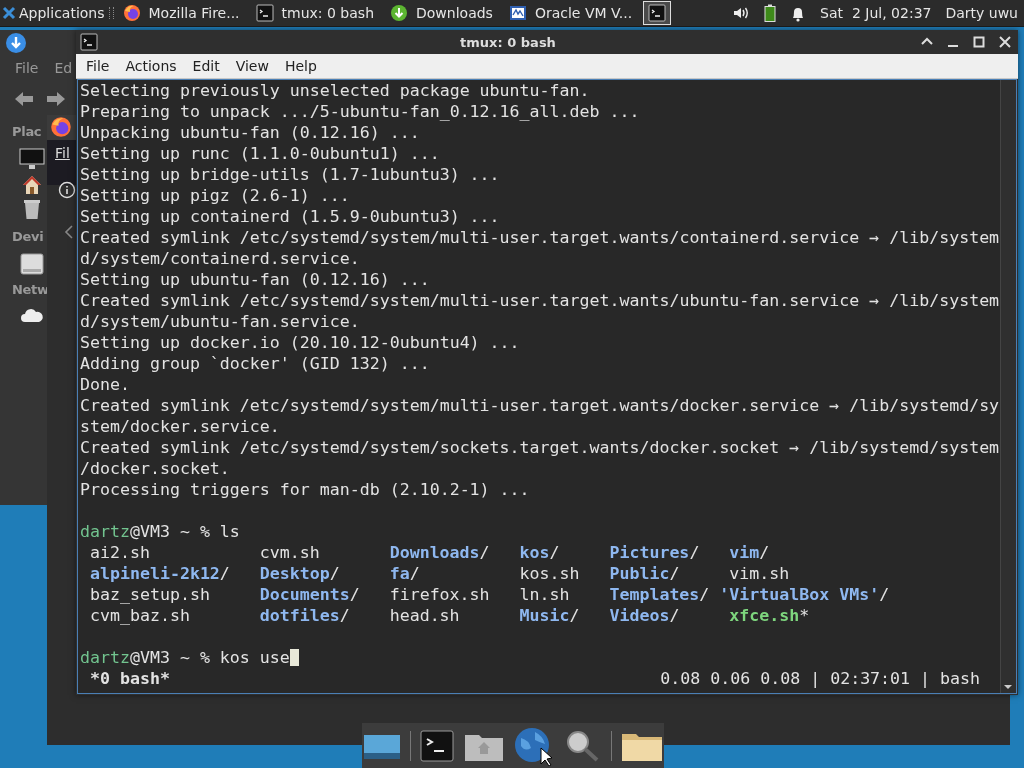  What do you see at coordinates (544, 594) in the screenshot?
I see `file-name: ln.sh` at bounding box center [544, 594].